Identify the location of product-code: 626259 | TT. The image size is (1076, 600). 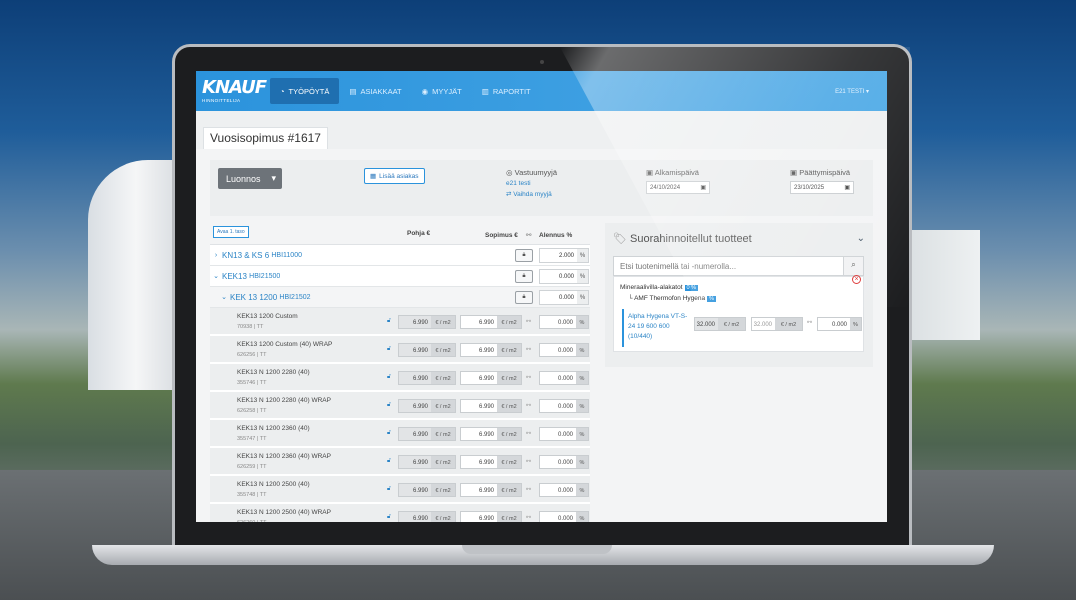
(252, 467).